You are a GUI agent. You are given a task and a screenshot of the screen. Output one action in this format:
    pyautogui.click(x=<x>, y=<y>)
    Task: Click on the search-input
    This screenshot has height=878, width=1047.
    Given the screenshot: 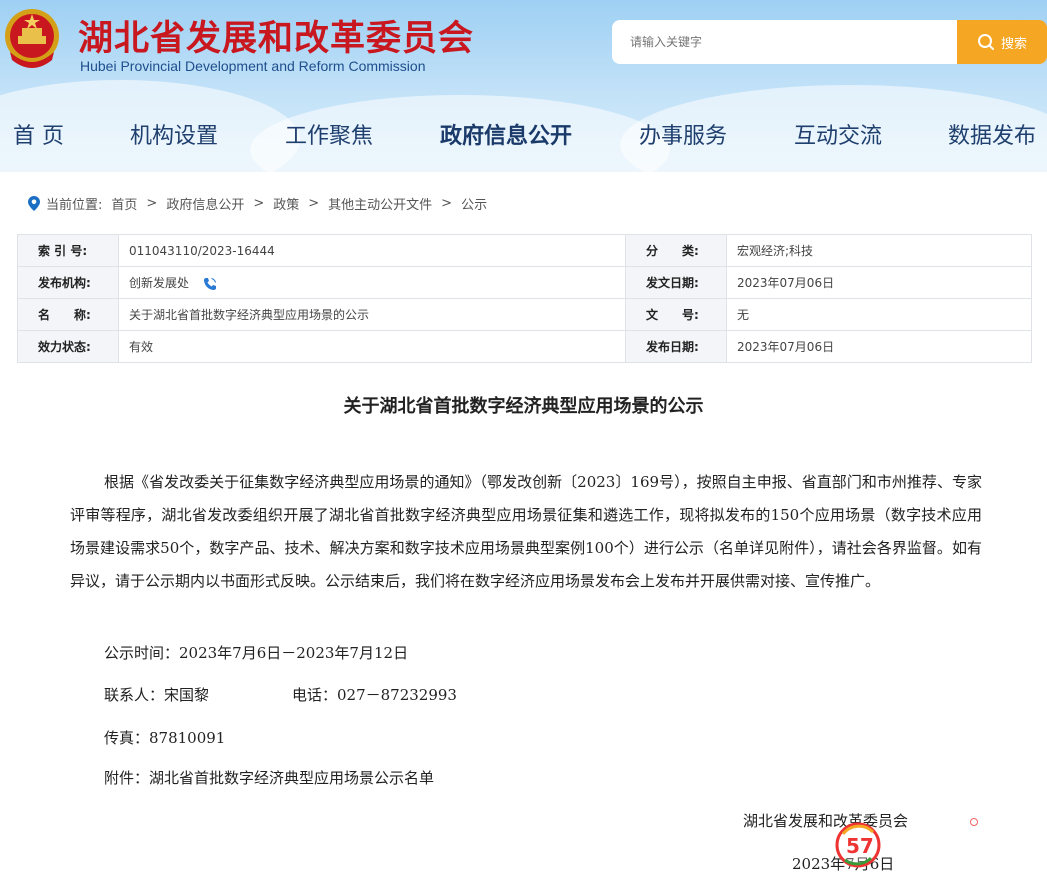 What is the action you would take?
    pyautogui.click(x=780, y=42)
    